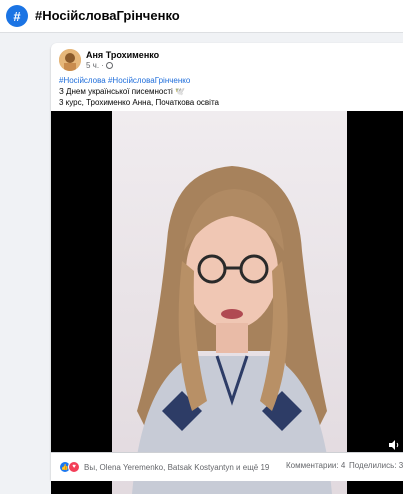  Describe the element at coordinates (394, 443) in the screenshot. I see `volume-icon` at that location.